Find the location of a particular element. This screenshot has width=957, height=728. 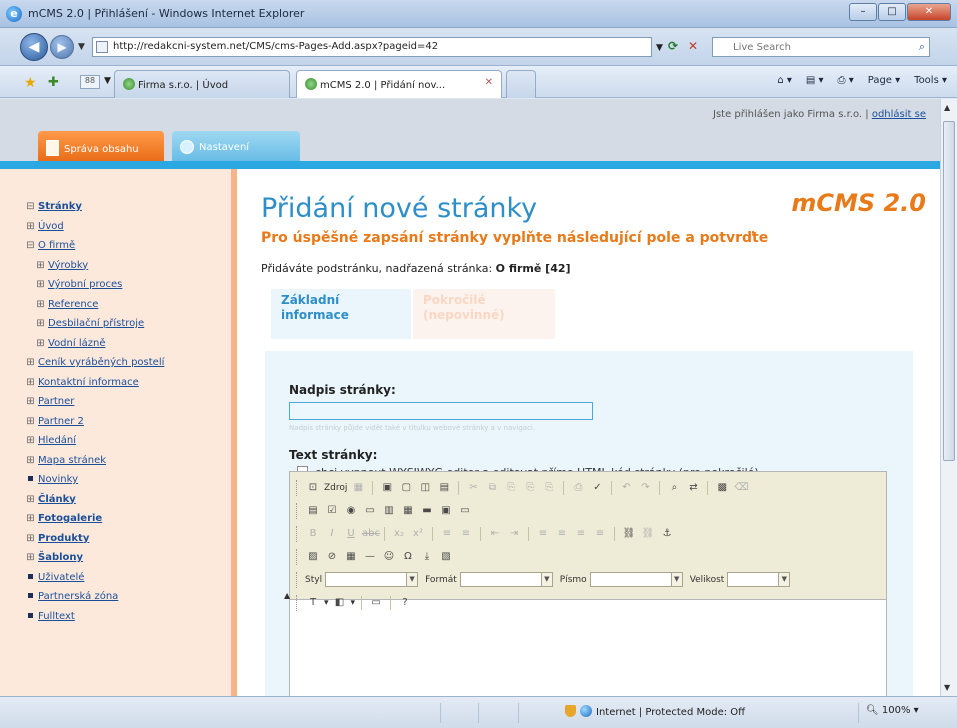

sidebar-link: Úvod is located at coordinates (51, 226).